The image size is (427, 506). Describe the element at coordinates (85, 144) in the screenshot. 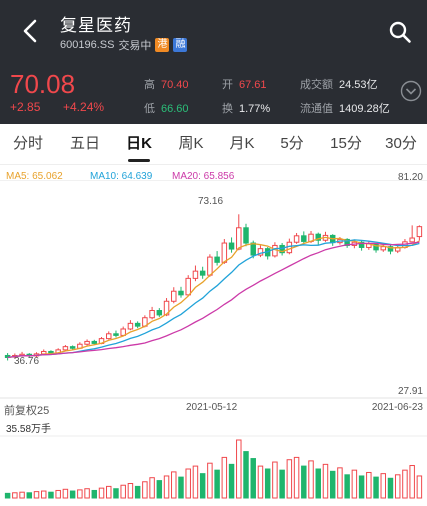

I see `tab-5day: 五日` at that location.